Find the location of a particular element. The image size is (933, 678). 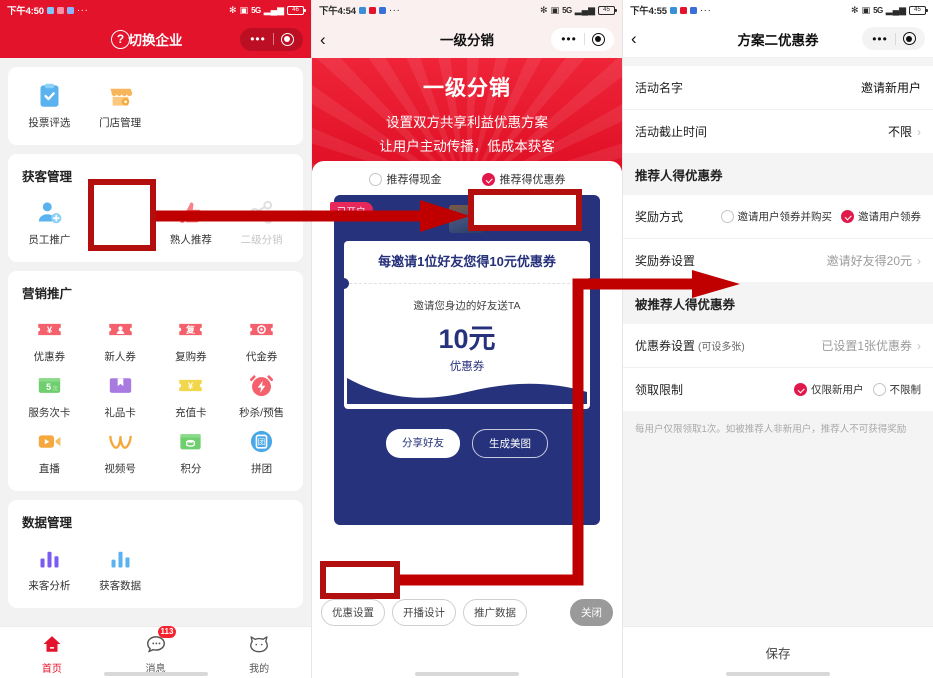

grid-item-repurchase-coupon: 复 复购券 is located at coordinates (191, 339).